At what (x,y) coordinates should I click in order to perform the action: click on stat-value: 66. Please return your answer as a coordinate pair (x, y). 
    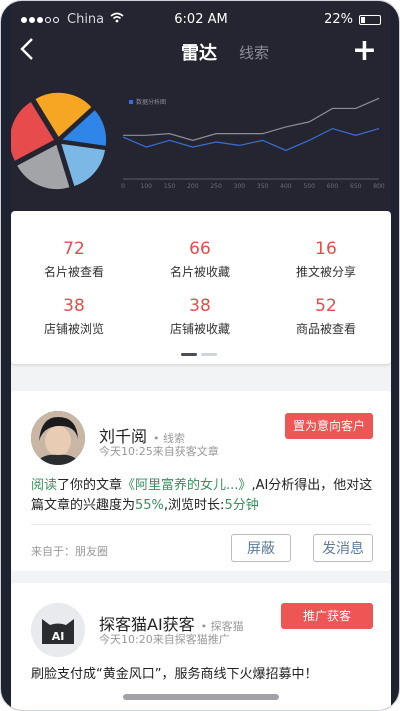
    Looking at the image, I should click on (200, 249).